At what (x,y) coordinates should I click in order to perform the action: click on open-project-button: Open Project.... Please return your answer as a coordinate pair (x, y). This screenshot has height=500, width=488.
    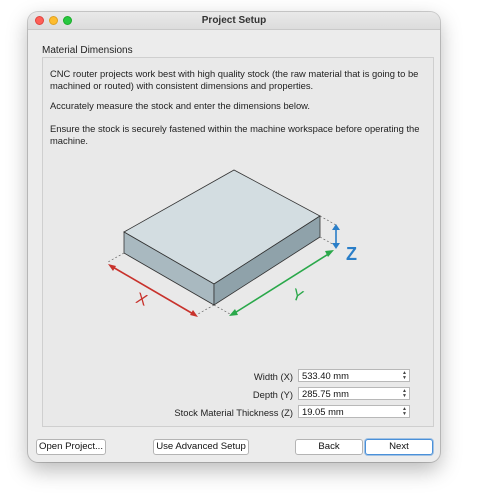
    Looking at the image, I should click on (71, 447).